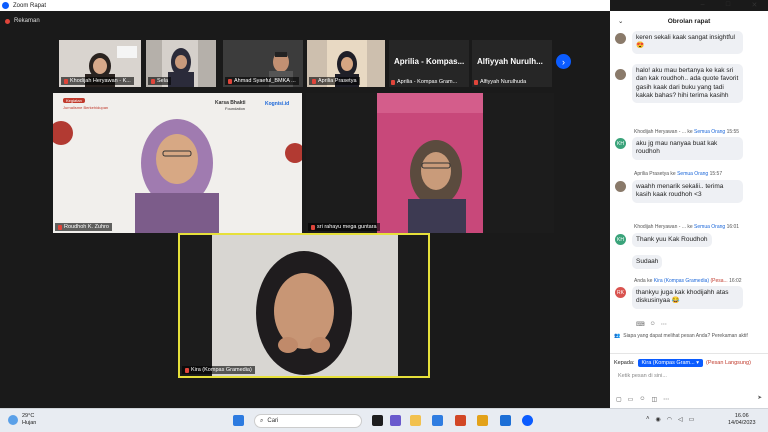 This screenshot has height=432, width=768. I want to click on recipient-select: Kira (Kompas Gram... ▾, so click(670, 363).